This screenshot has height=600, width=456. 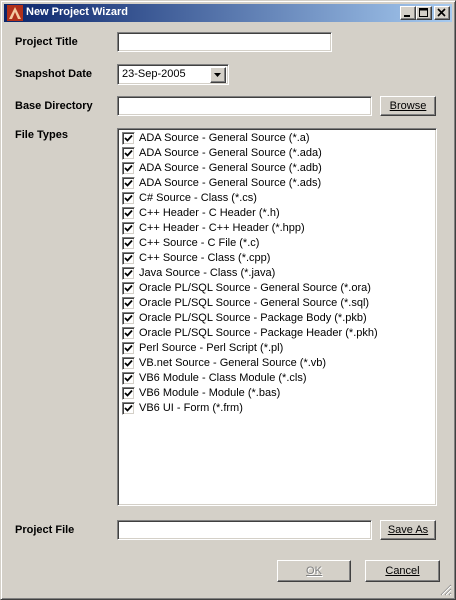 I want to click on project-title-field, so click(x=224, y=42).